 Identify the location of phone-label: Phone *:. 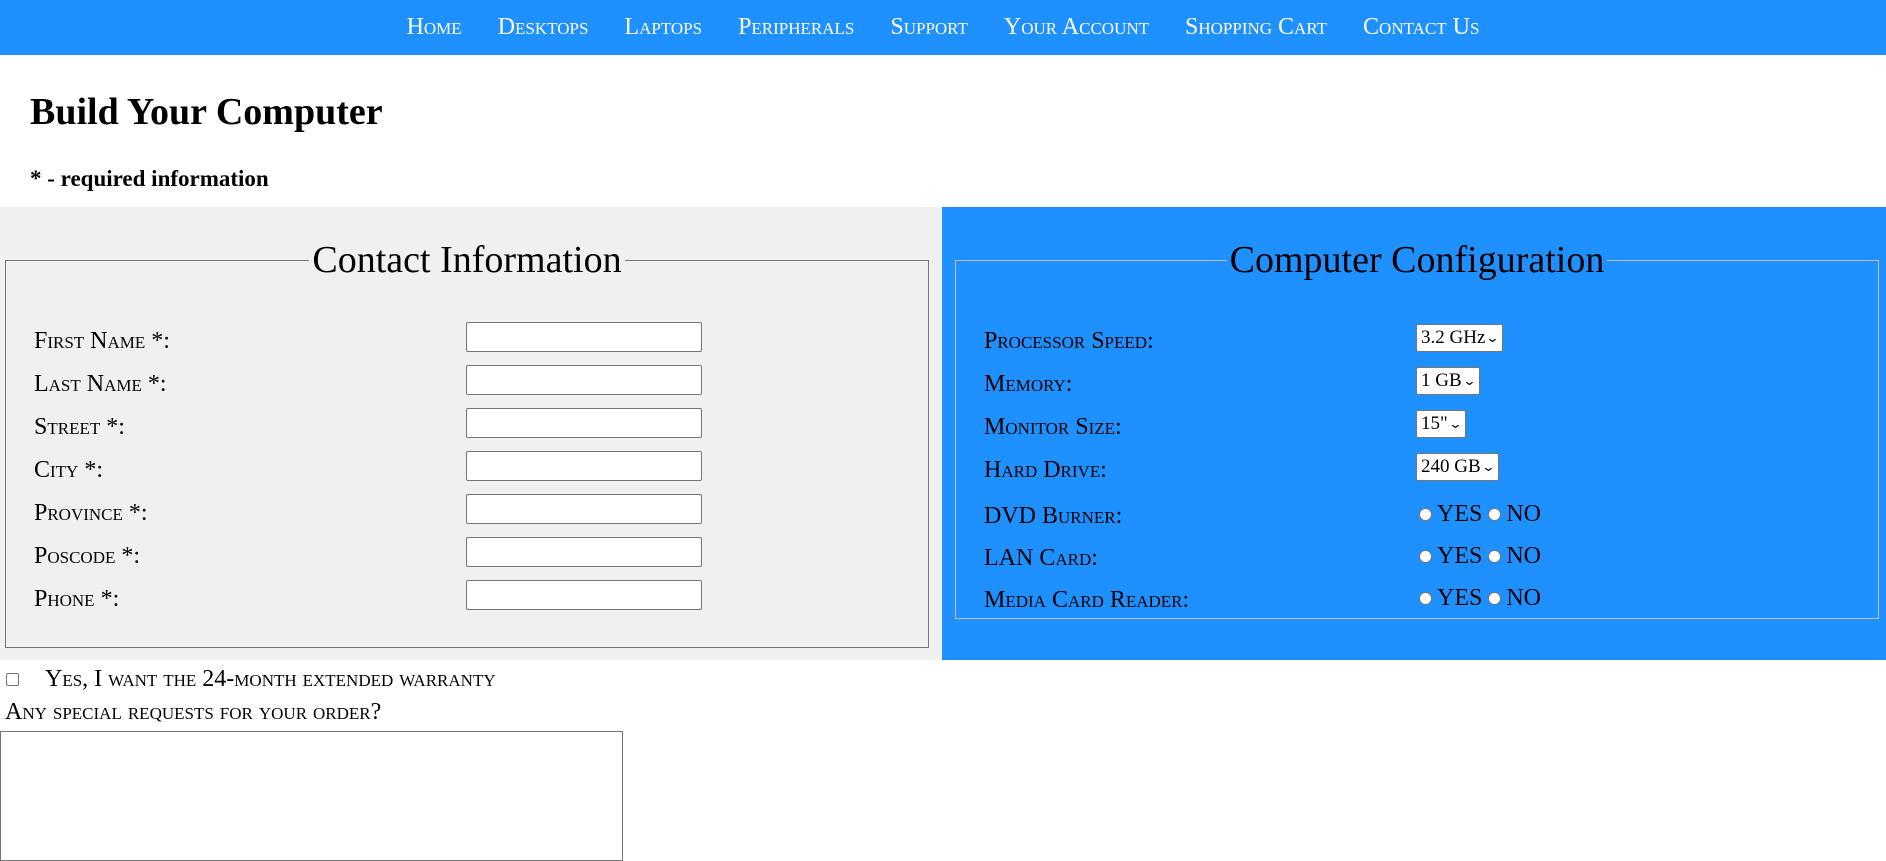
(77, 599).